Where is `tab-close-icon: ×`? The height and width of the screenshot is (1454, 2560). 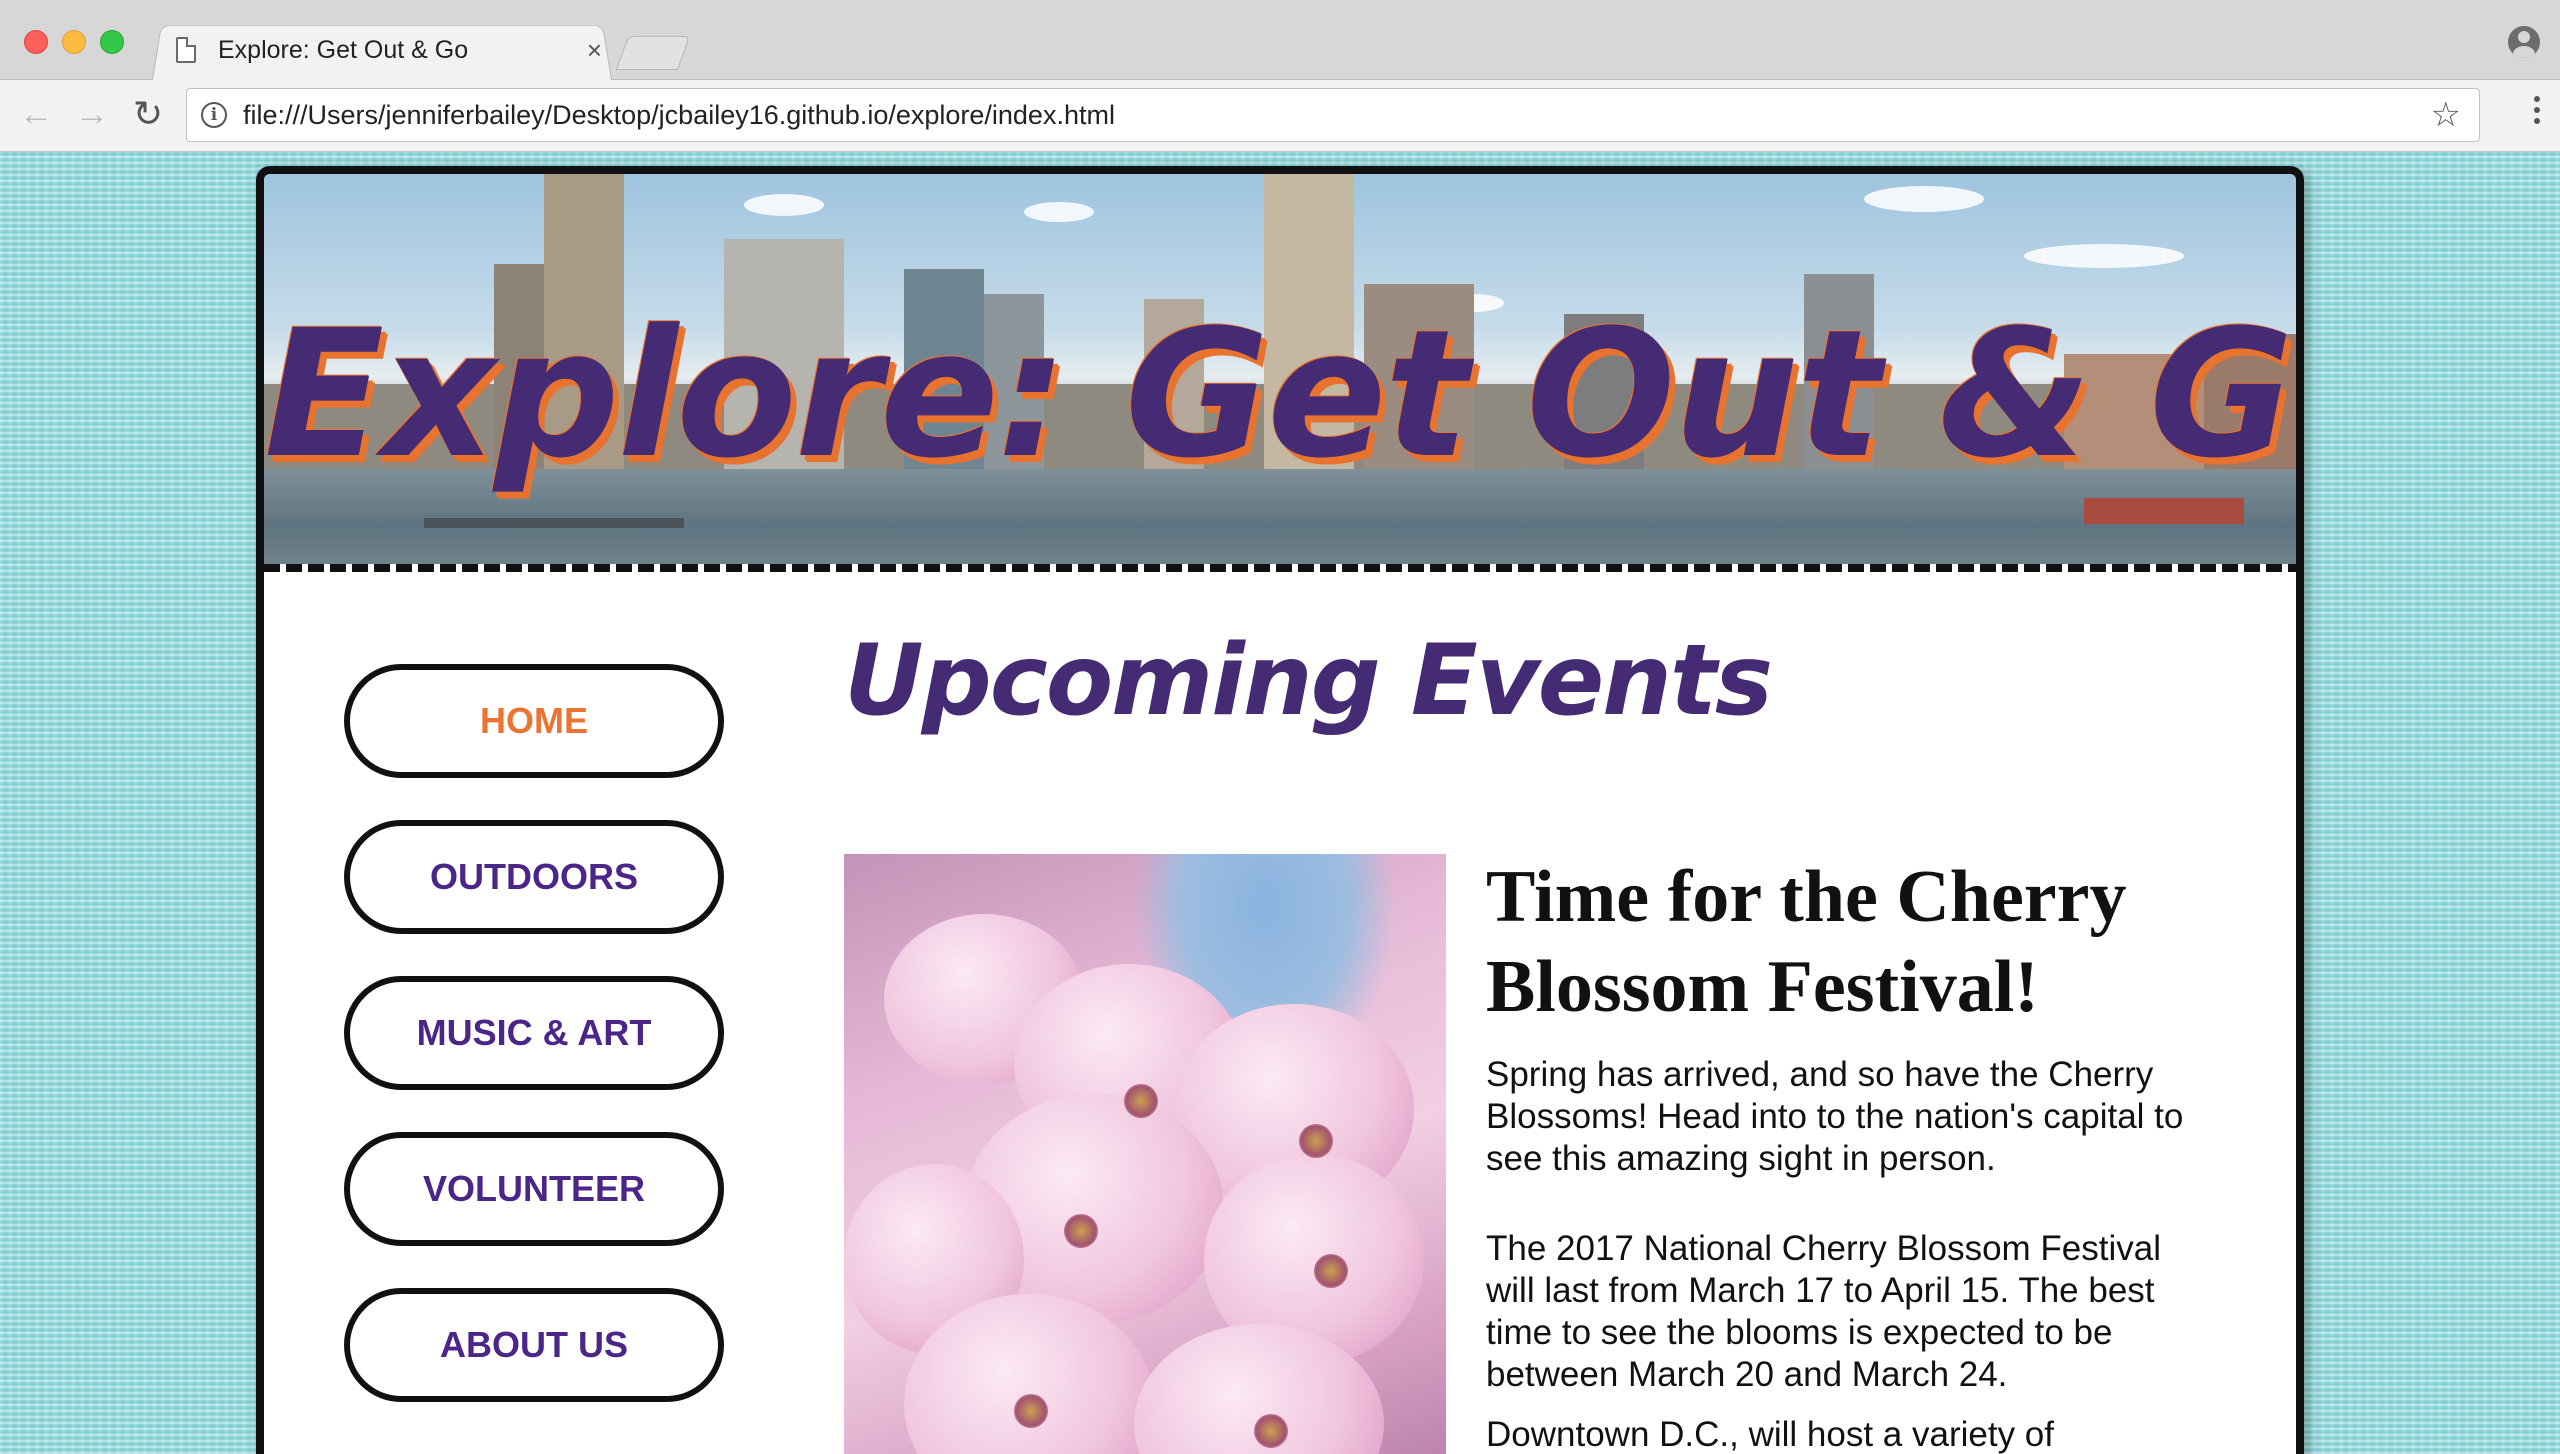
tab-close-icon: × is located at coordinates (594, 50).